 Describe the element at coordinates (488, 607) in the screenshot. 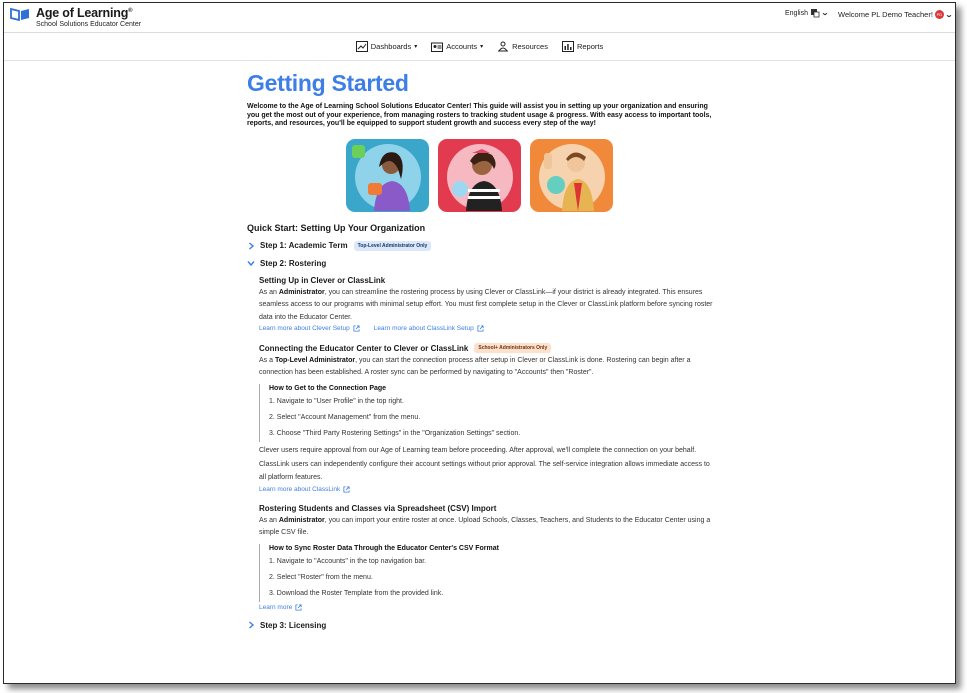

I see `csv-links: Learn more` at that location.